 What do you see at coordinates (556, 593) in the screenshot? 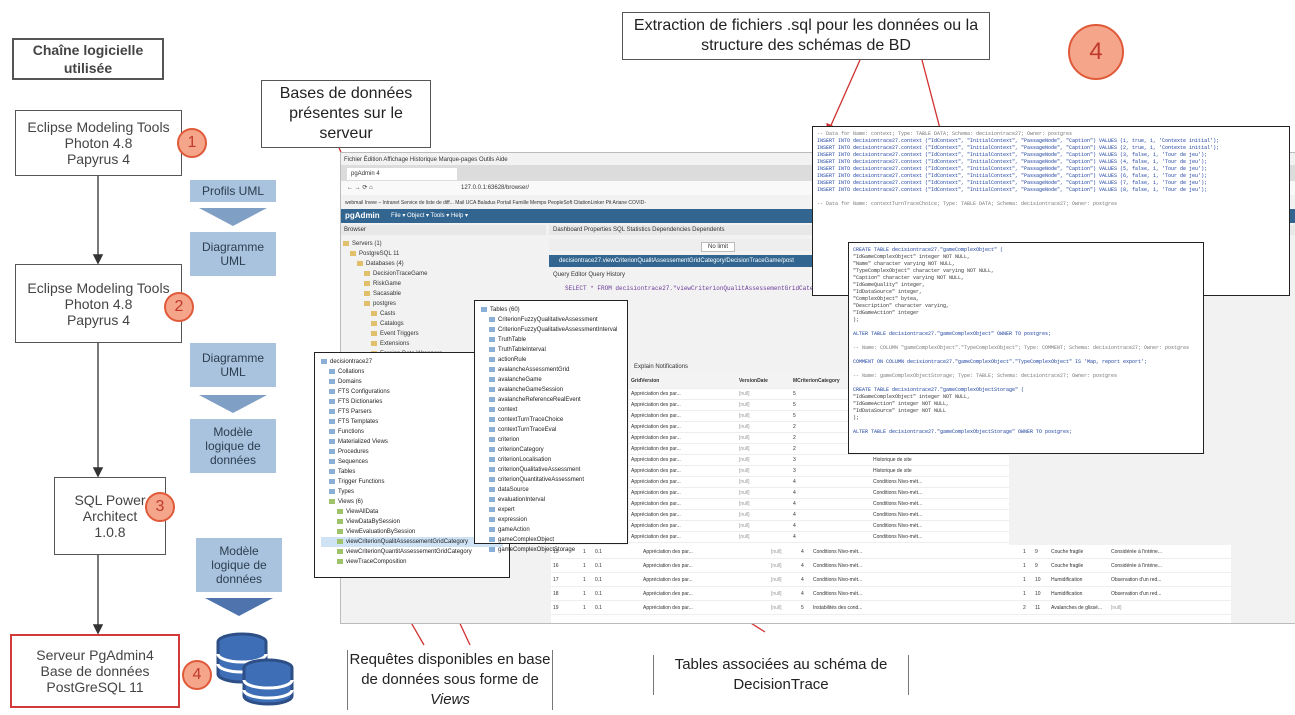
I see `grid-cell: 18` at bounding box center [556, 593].